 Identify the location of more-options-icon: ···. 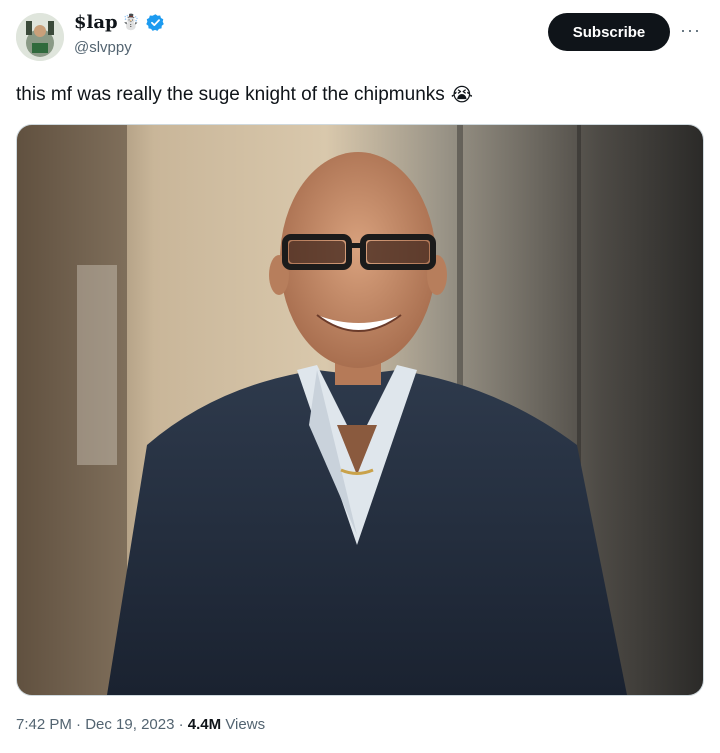
(690, 30).